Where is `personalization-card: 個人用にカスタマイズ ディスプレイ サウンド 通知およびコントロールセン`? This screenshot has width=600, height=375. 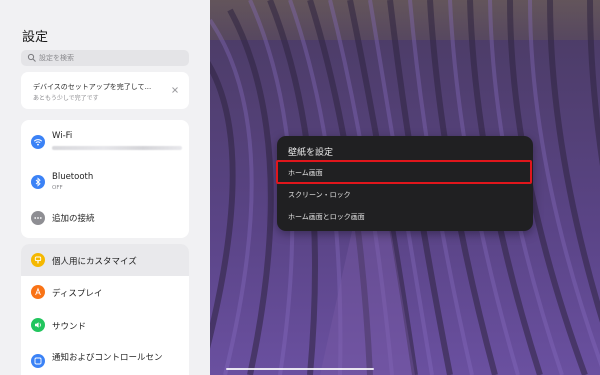
personalization-card: 個人用にカスタマイズ ディスプレイ サウンド 通知およびコントロールセン is located at coordinates (105, 309).